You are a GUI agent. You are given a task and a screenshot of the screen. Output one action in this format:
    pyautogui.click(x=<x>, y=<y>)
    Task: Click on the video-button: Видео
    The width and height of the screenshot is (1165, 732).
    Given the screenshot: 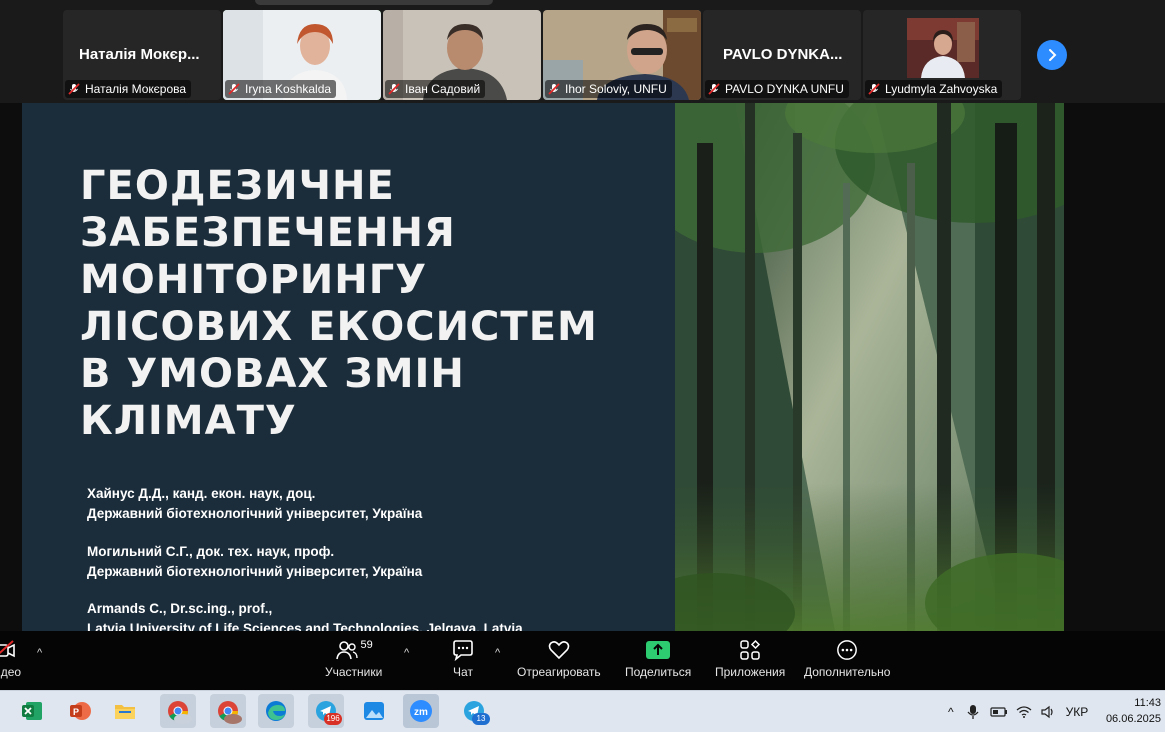 What is the action you would take?
    pyautogui.click(x=10, y=659)
    